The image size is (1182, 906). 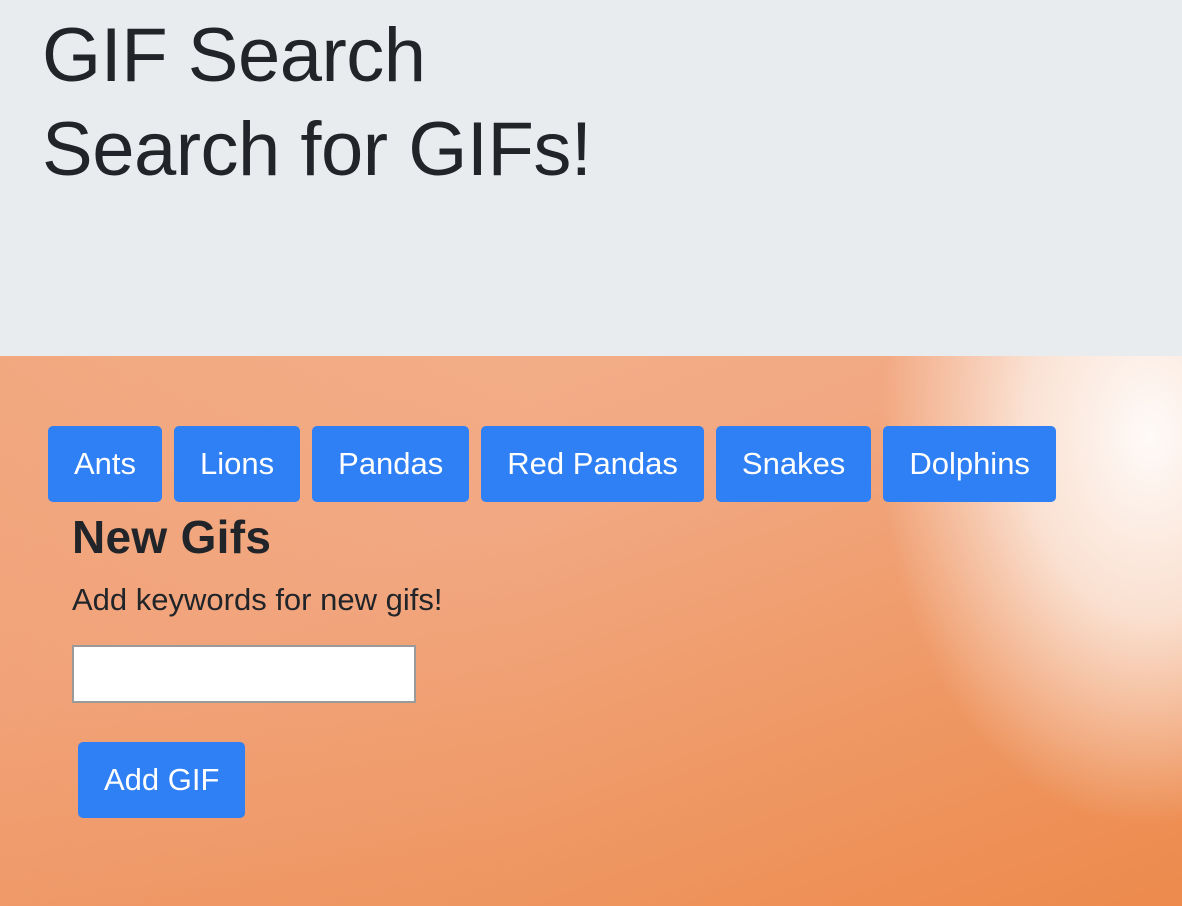 What do you see at coordinates (237, 464) in the screenshot?
I see `topic-button-lions: Lions` at bounding box center [237, 464].